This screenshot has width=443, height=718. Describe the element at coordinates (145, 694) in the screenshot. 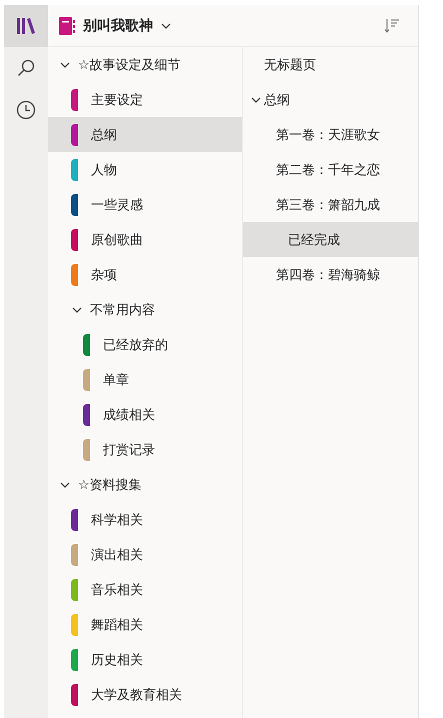

I see `section-item: 大学及教育相关` at that location.